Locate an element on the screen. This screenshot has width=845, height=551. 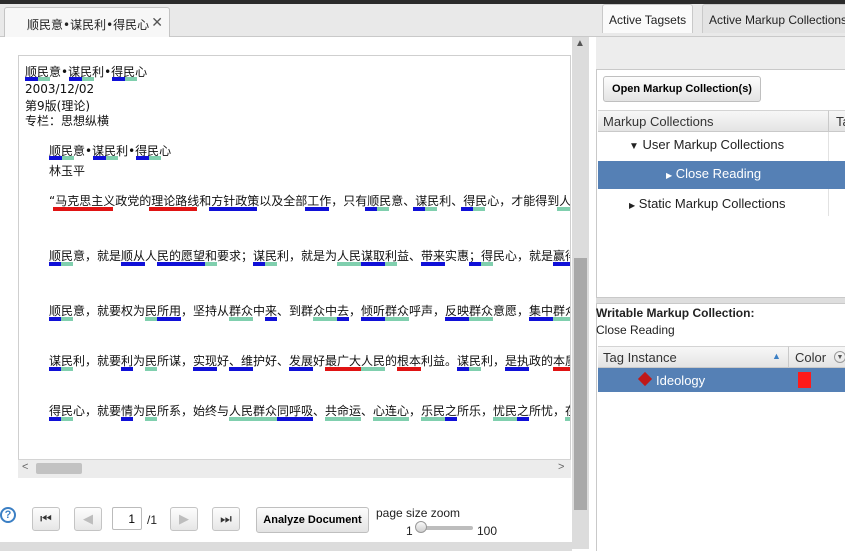
next-page-button: ▶ is located at coordinates (184, 519).